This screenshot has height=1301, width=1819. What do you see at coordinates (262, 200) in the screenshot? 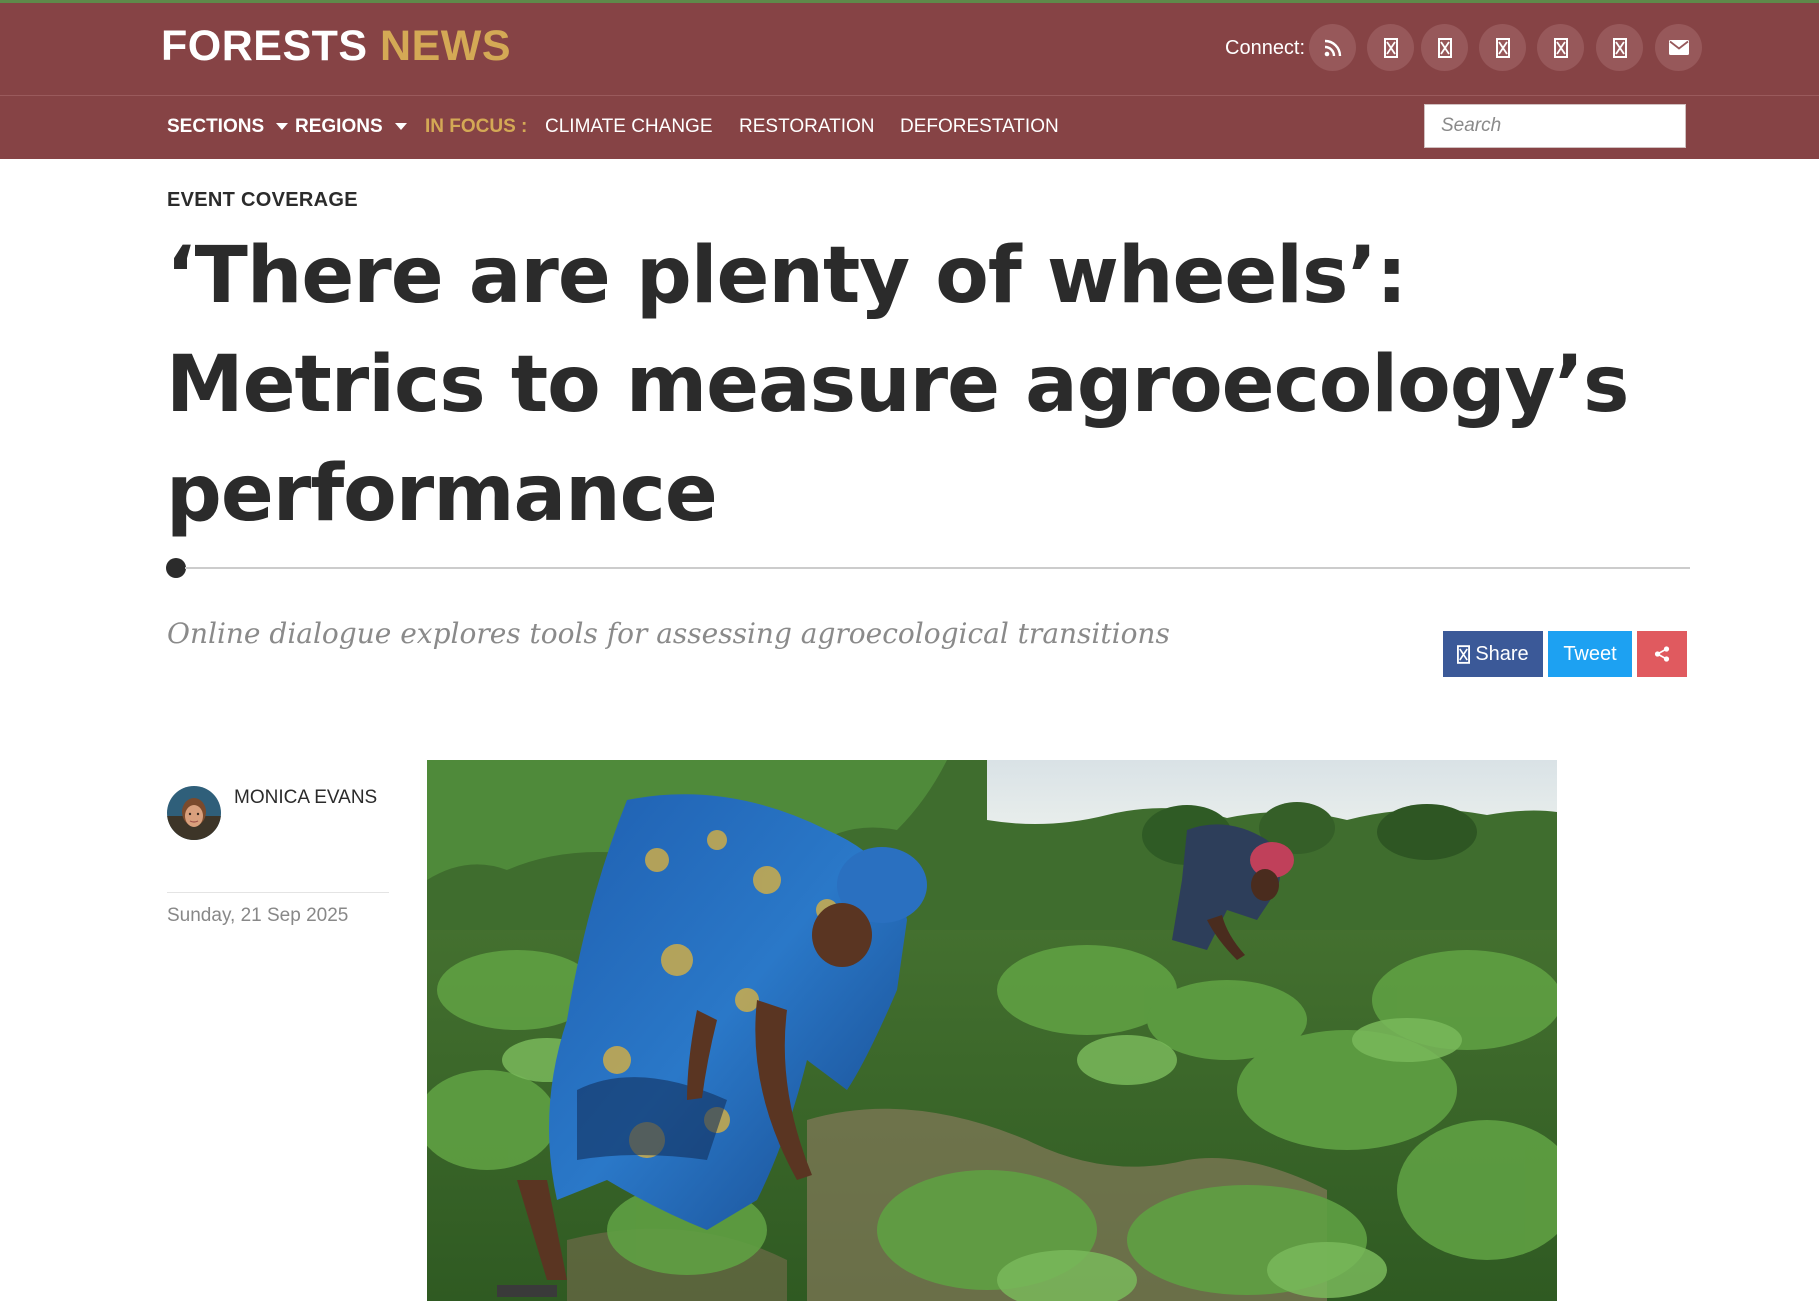
I see `article-category: EVENT COVERAGE` at bounding box center [262, 200].